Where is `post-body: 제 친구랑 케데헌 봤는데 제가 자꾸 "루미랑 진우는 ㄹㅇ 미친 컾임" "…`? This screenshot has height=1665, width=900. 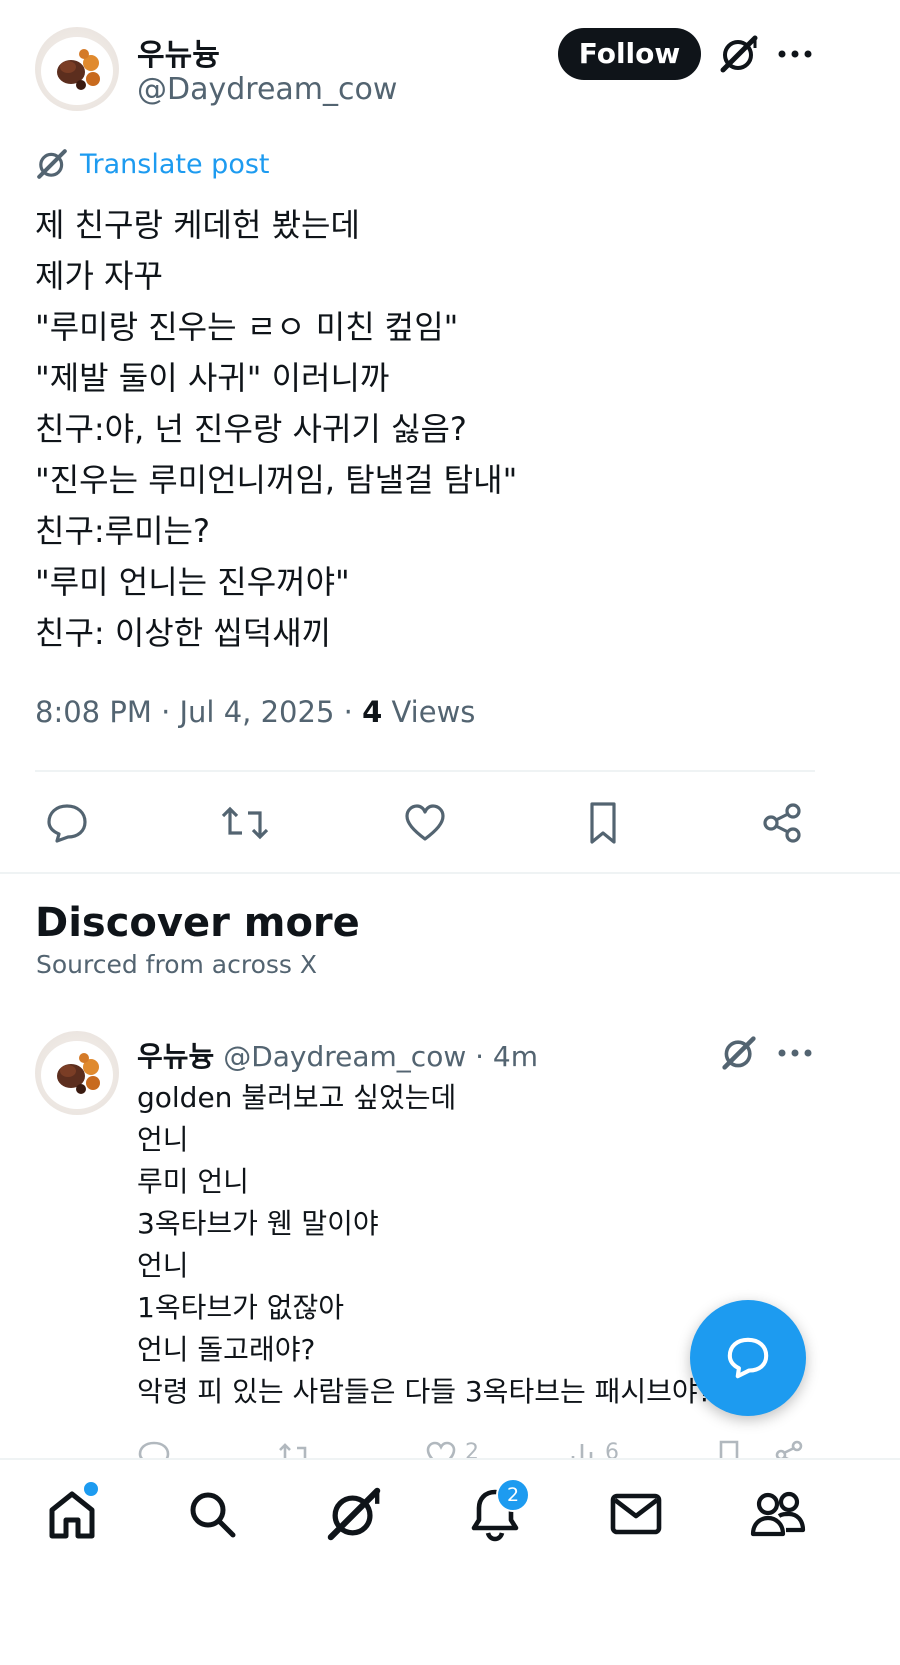 post-body: 제 친구랑 케데헌 봤는데 제가 자꾸 "루미랑 진우는 ㄹㅇ 미친 컾임" "… is located at coordinates (276, 429).